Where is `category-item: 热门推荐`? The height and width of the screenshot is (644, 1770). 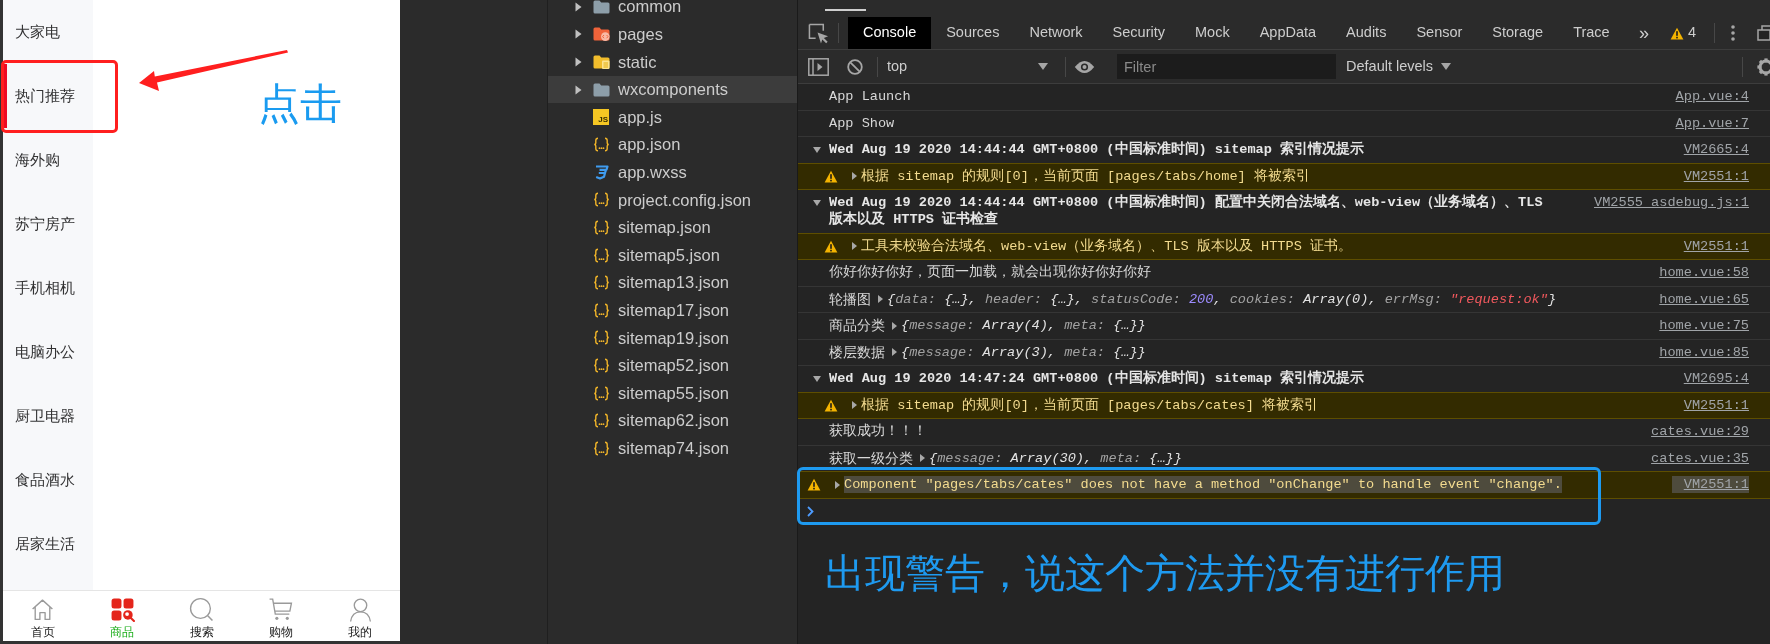 category-item: 热门推荐 is located at coordinates (48, 96).